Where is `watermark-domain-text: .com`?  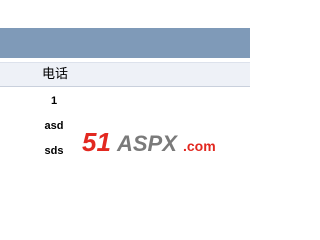
watermark-domain-text: .com is located at coordinates (199, 146).